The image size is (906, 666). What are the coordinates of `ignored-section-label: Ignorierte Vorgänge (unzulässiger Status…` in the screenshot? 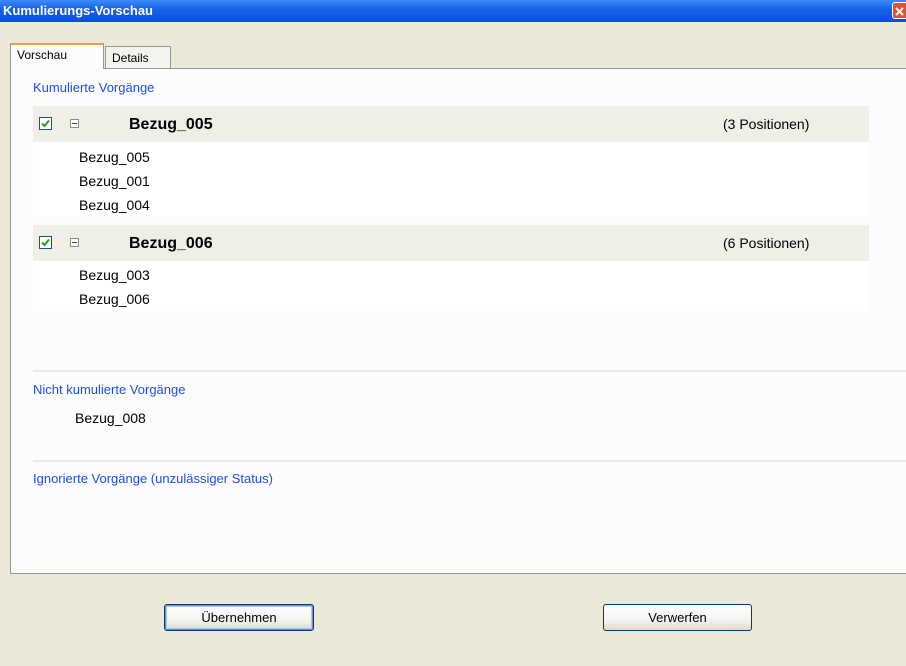 It's located at (153, 478).